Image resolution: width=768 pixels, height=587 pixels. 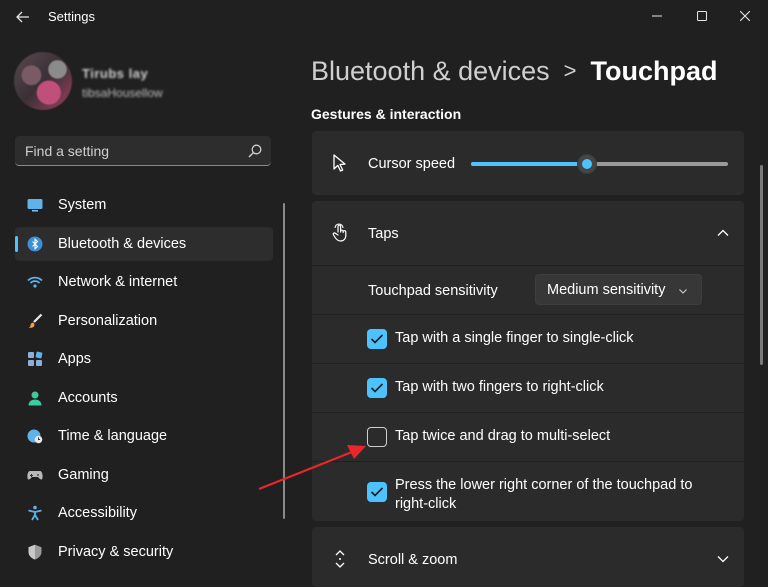 What do you see at coordinates (35, 205) in the screenshot?
I see `system-monitor-icon` at bounding box center [35, 205].